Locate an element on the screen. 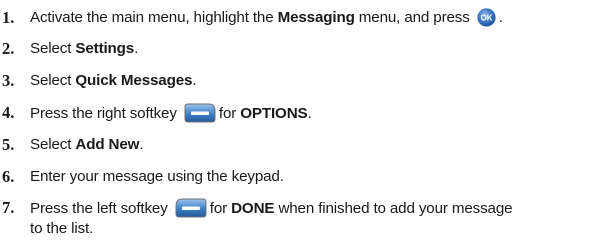 The height and width of the screenshot is (247, 599). step-number: 4. is located at coordinates (8, 112).